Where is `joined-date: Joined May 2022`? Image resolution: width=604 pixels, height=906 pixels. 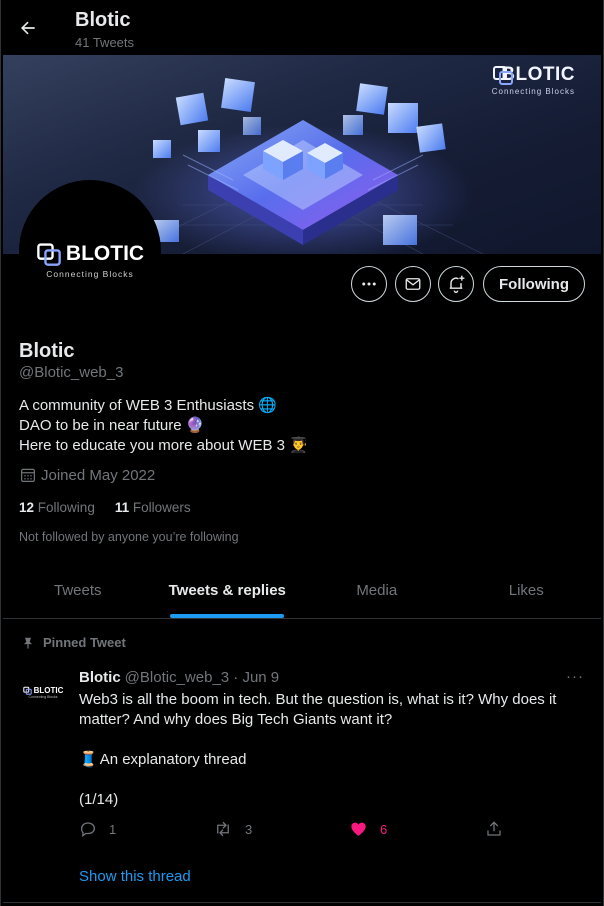 joined-date: Joined May 2022 is located at coordinates (87, 475).